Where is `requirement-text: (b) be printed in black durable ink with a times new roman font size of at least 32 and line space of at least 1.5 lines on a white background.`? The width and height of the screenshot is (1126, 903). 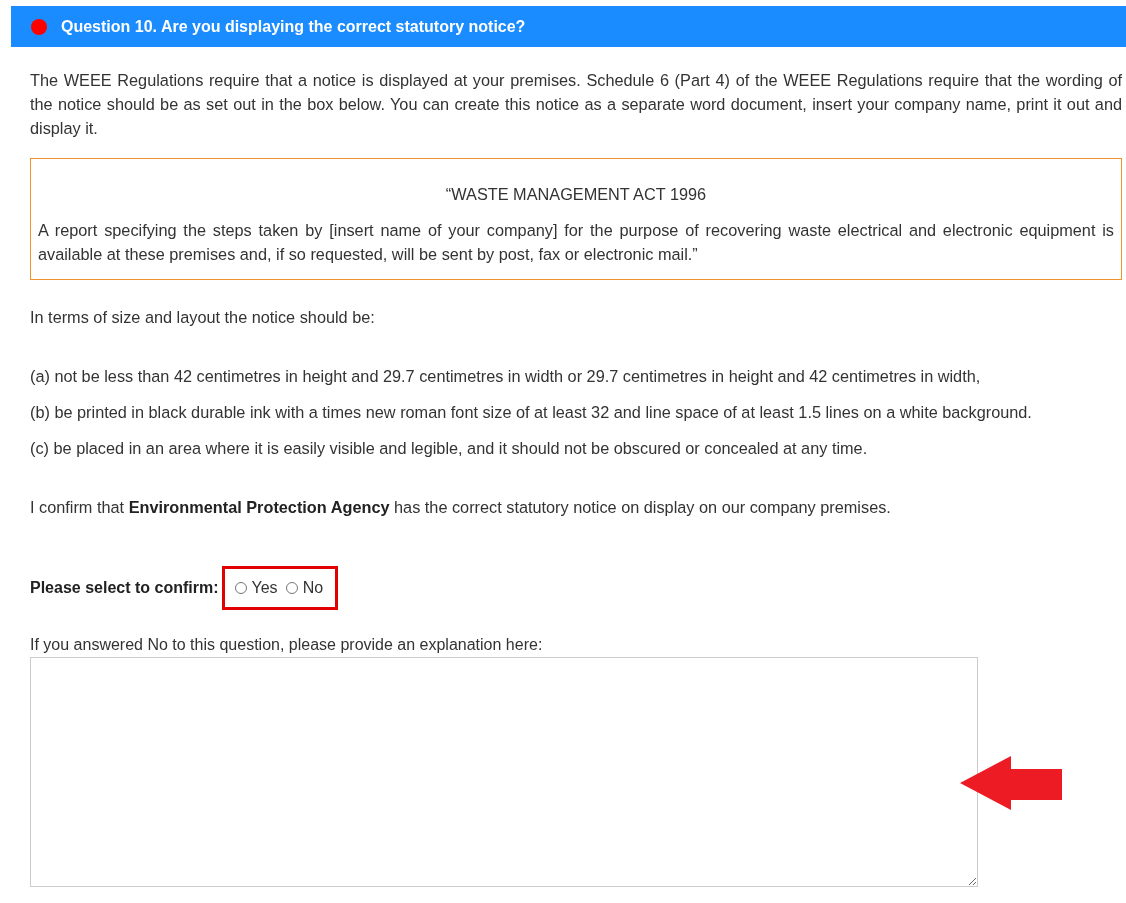
requirement-text: (b) be printed in black durable ink with a times new roman font size of at least 32 and line space of at least 1.5 lines on a white background. is located at coordinates (531, 412).